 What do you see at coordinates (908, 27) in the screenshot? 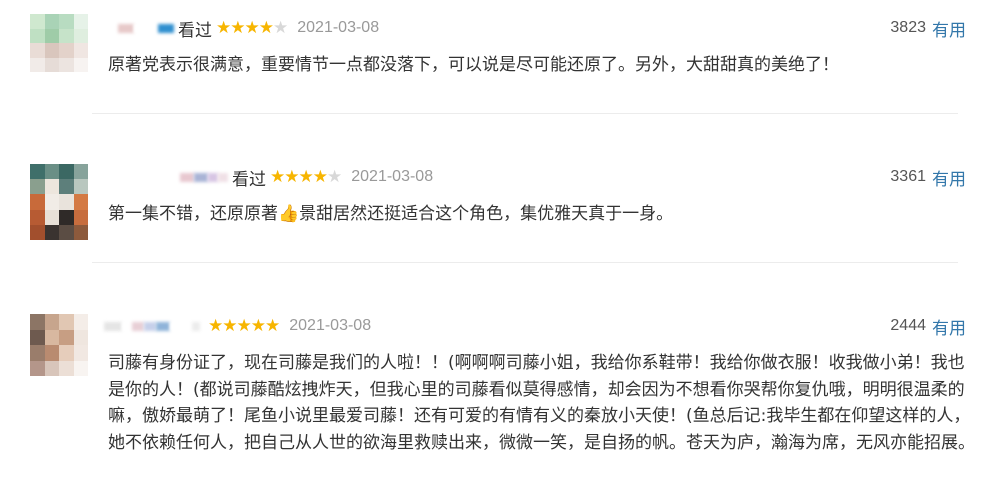
I see `vote-count: 3823` at bounding box center [908, 27].